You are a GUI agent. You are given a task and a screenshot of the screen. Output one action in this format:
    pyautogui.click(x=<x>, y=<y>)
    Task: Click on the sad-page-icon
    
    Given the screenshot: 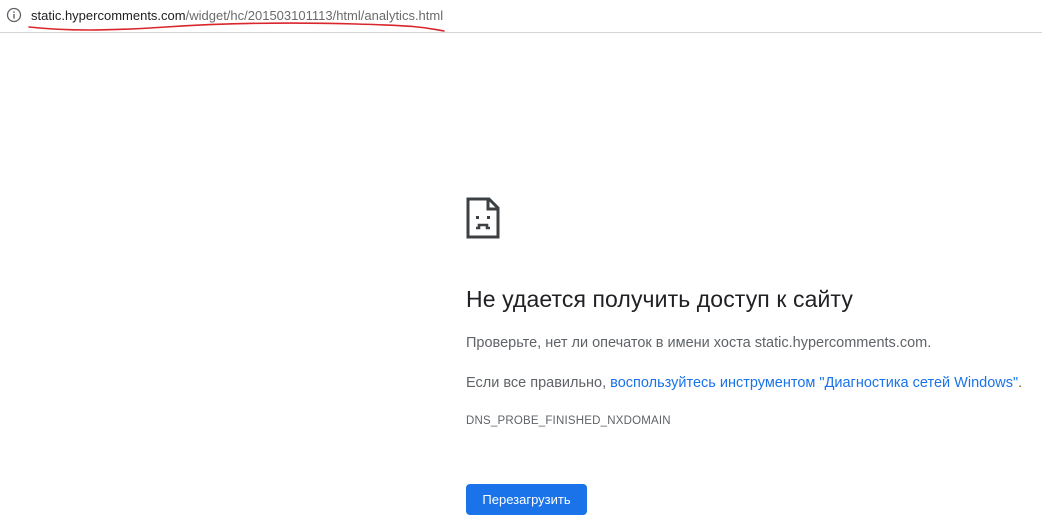 What is the action you would take?
    pyautogui.click(x=483, y=218)
    